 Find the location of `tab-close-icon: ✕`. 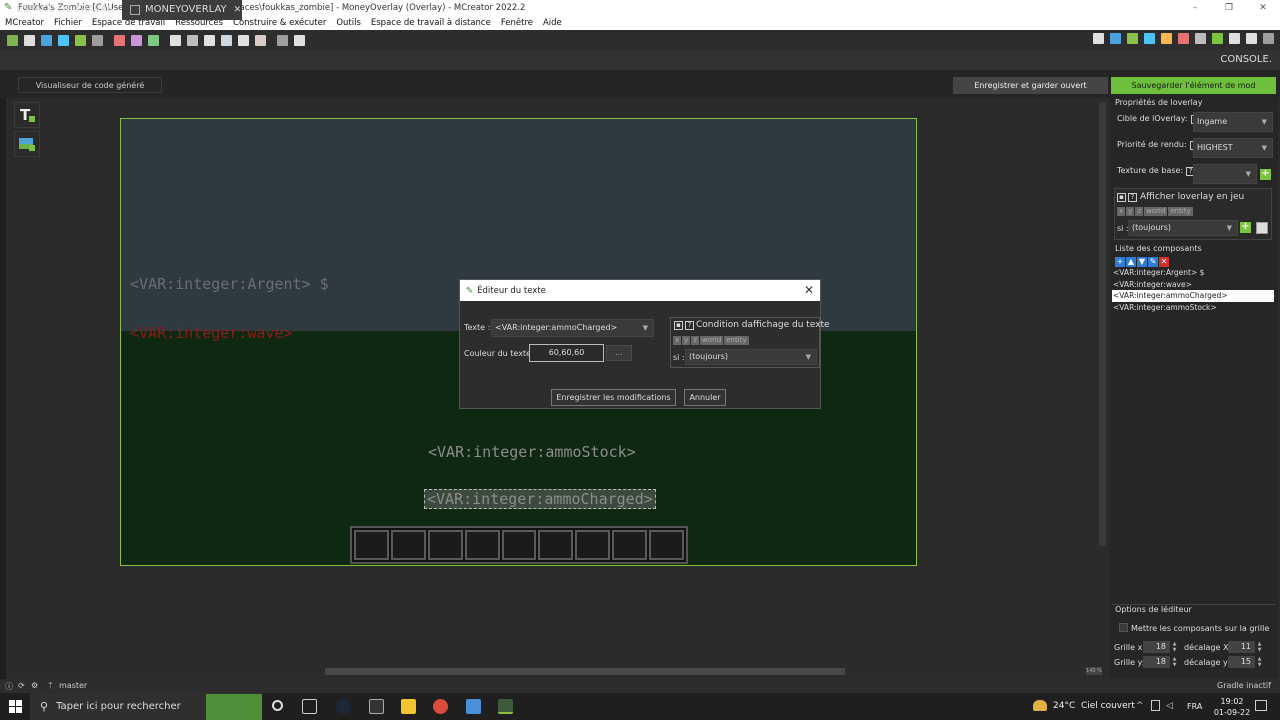

tab-close-icon: ✕ is located at coordinates (238, 10).